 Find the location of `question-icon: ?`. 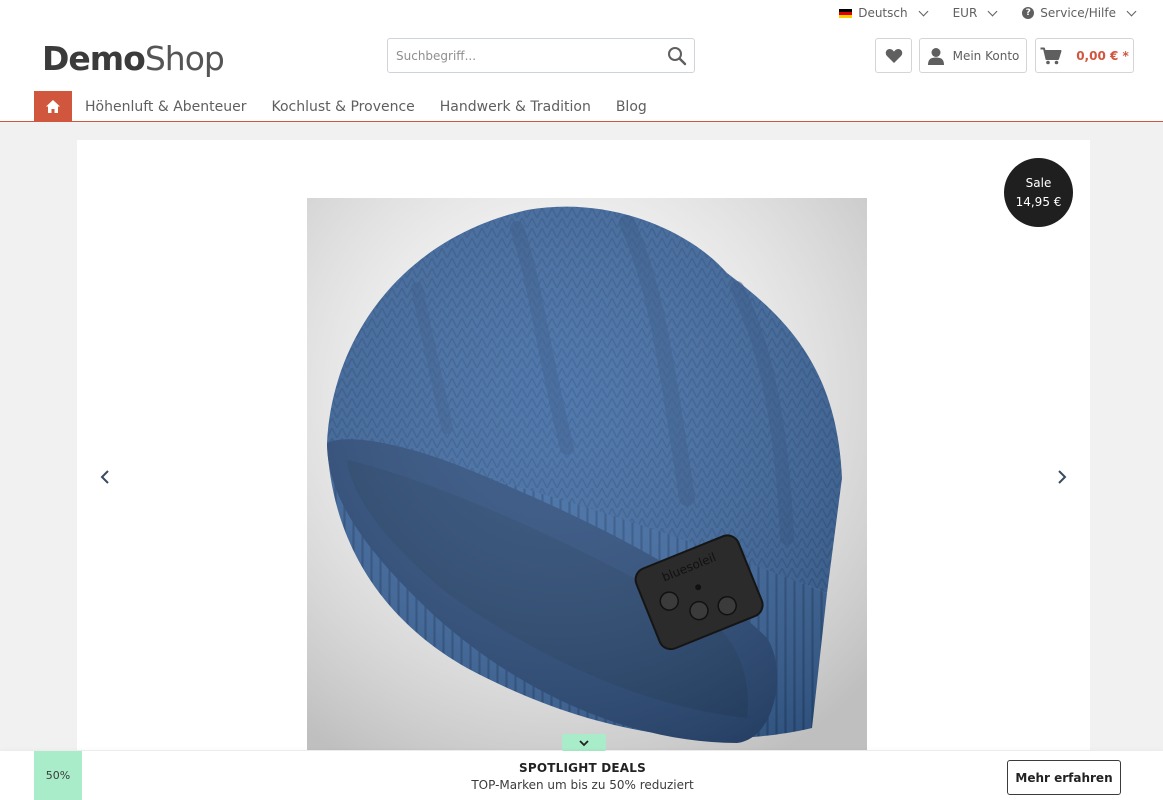

question-icon: ? is located at coordinates (1028, 13).